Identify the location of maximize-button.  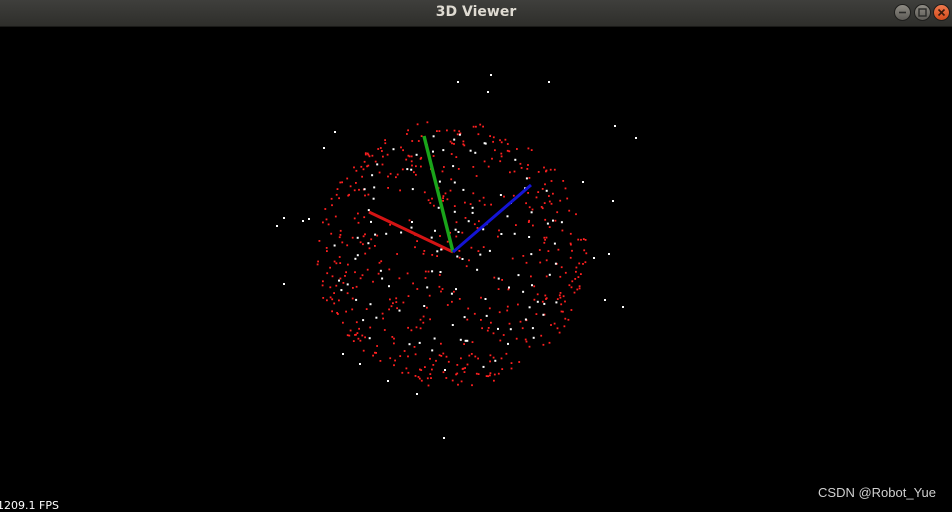
(922, 12).